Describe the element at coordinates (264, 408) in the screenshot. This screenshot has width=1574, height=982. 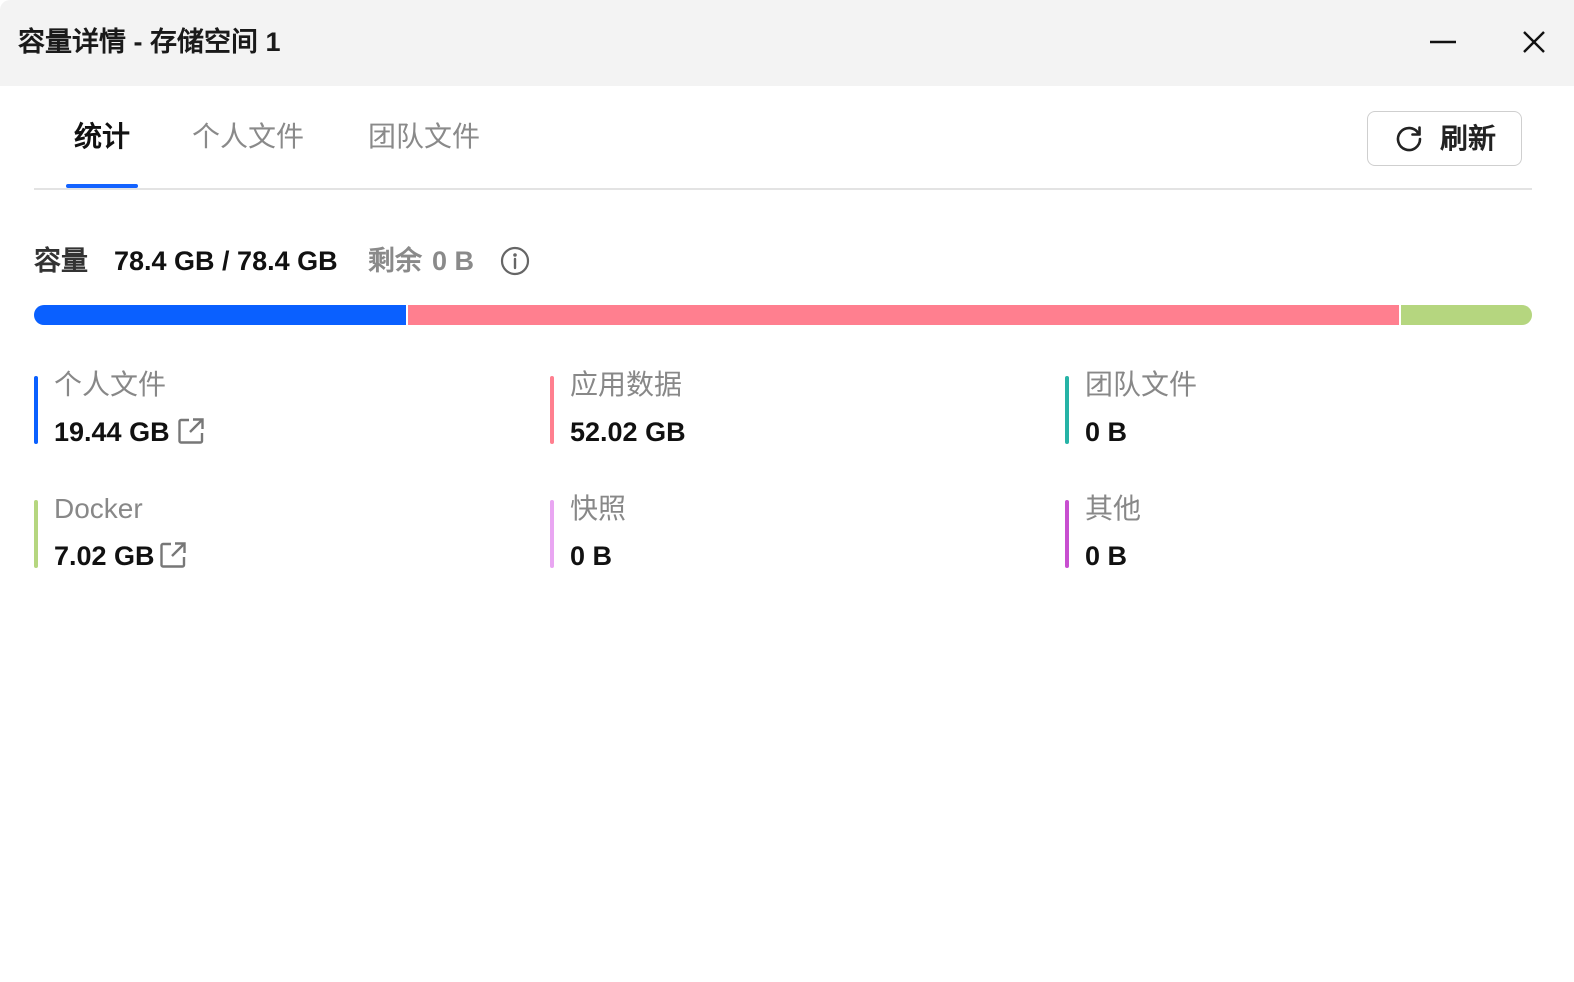
I see `stat-item: 个人文件 19.44 GB` at that location.